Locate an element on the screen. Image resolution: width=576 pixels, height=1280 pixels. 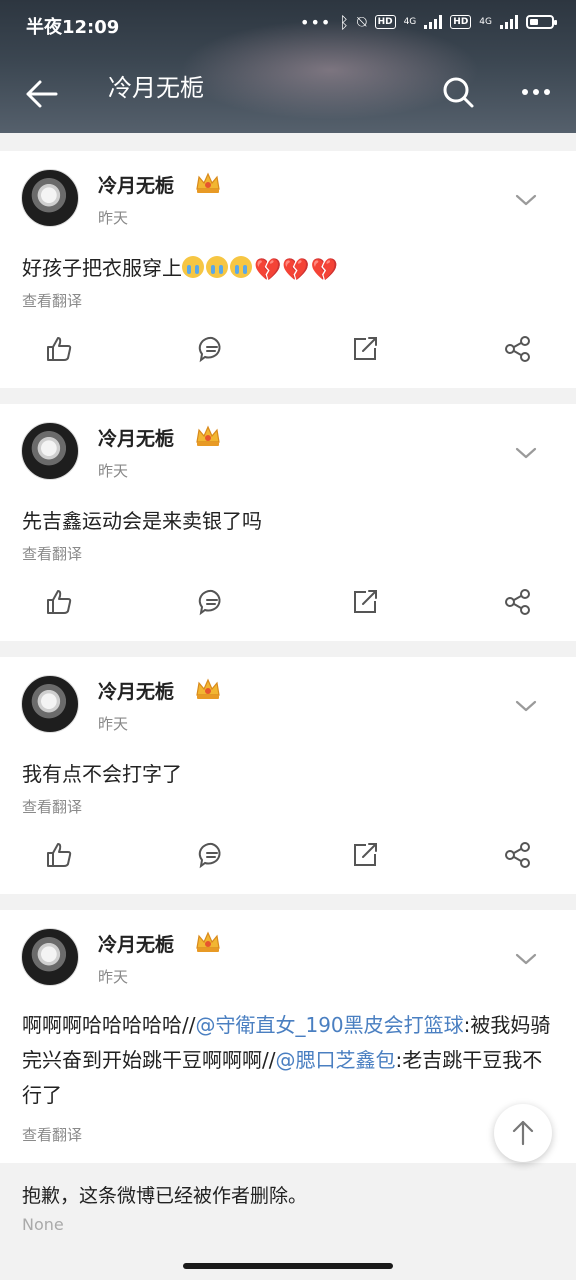
deleted-original-post: 抱歉，这条微博已经被作者删除。 None is located at coordinates (288, 1208).